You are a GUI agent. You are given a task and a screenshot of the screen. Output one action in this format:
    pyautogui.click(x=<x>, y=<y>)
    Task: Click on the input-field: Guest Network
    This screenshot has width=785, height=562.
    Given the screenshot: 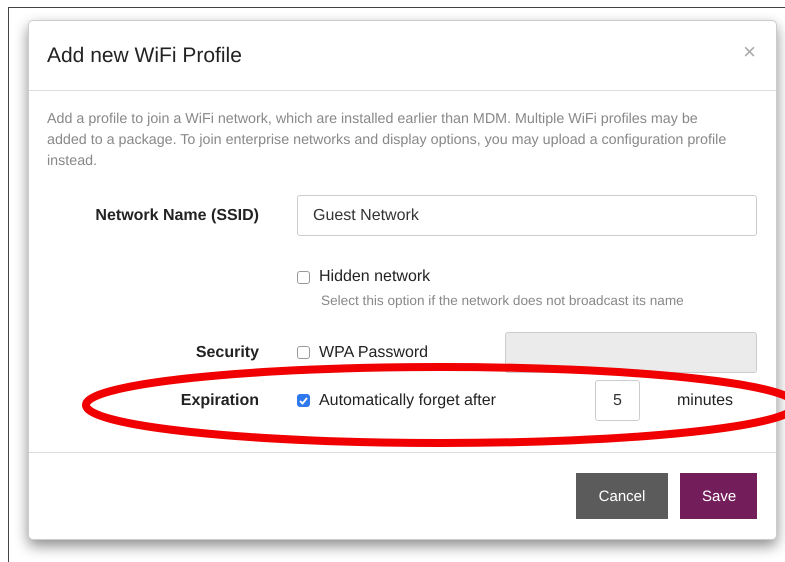 What is the action you would take?
    pyautogui.click(x=527, y=215)
    